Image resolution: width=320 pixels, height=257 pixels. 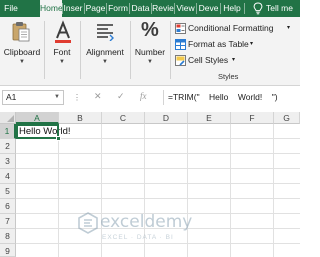 What do you see at coordinates (88, 223) in the screenshot?
I see `exceldemy-logo-icon` at bounding box center [88, 223].